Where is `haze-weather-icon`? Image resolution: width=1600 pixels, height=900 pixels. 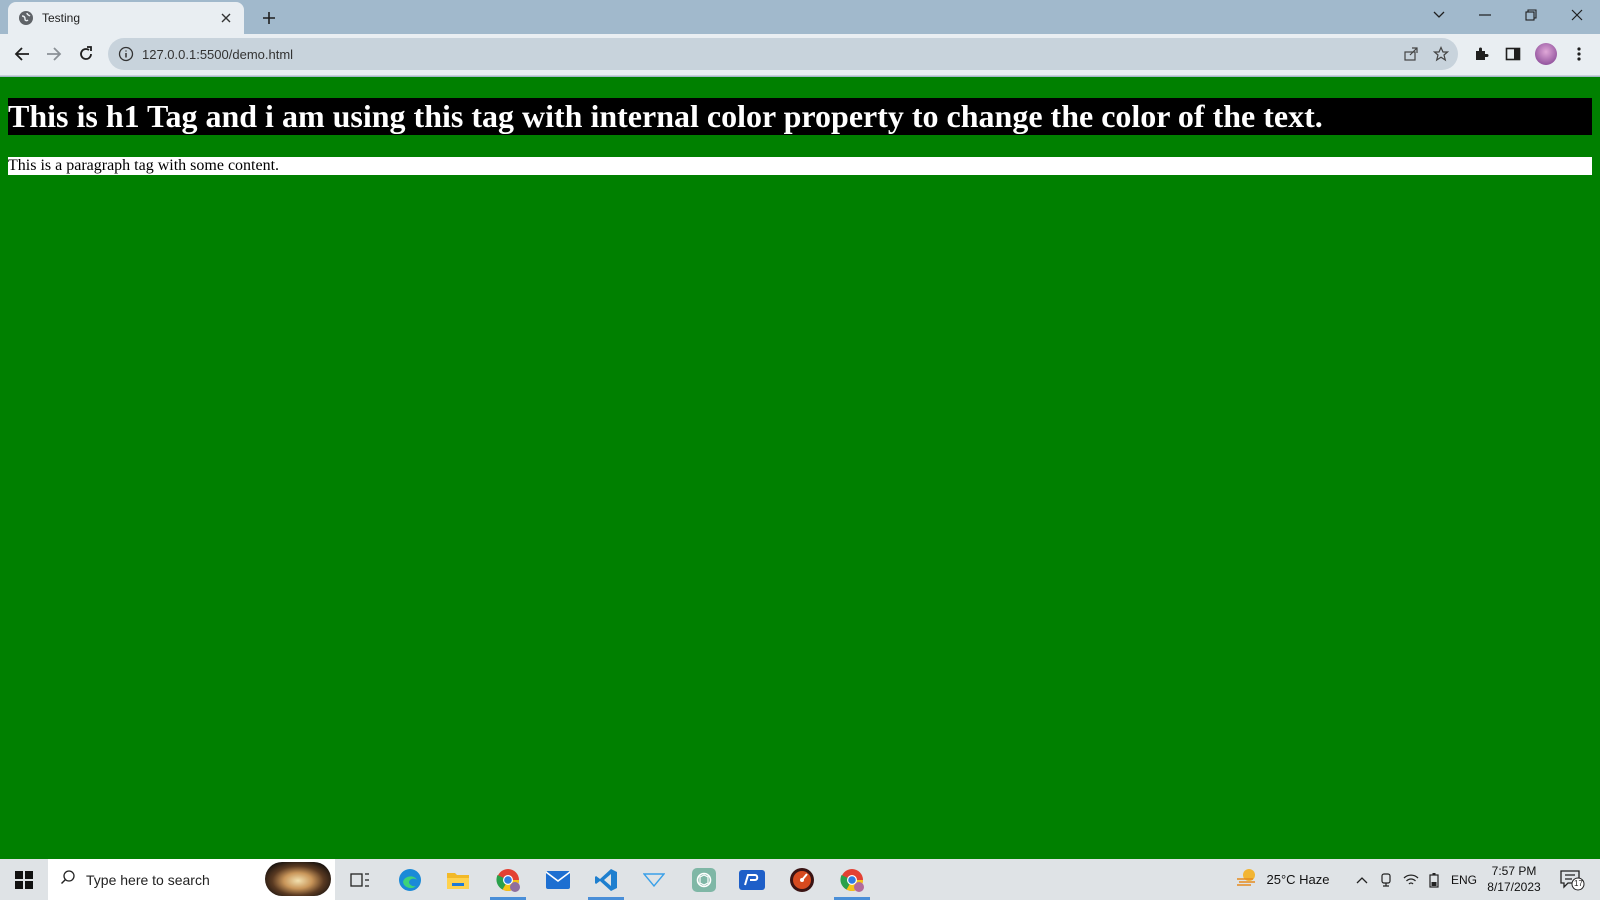 haze-weather-icon is located at coordinates (1247, 879).